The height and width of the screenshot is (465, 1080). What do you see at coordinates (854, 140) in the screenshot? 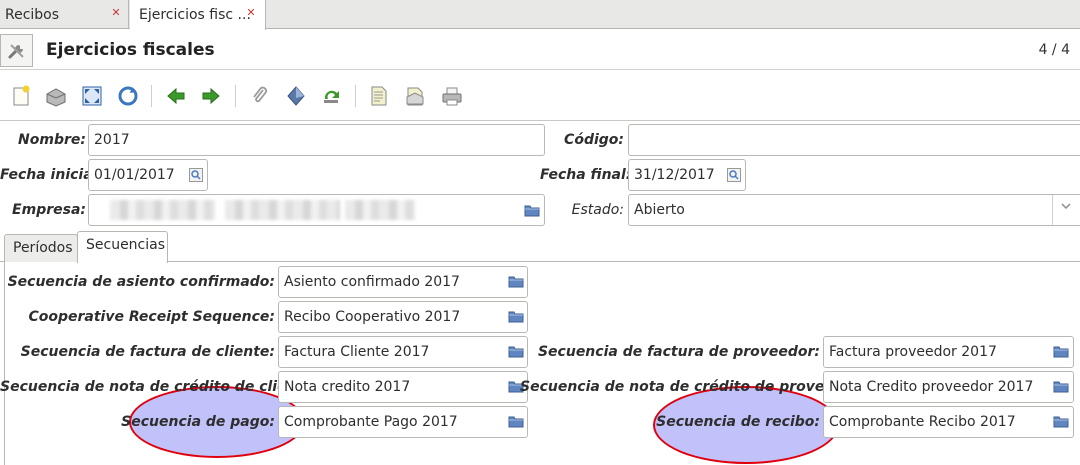
I see `codigo-field` at bounding box center [854, 140].